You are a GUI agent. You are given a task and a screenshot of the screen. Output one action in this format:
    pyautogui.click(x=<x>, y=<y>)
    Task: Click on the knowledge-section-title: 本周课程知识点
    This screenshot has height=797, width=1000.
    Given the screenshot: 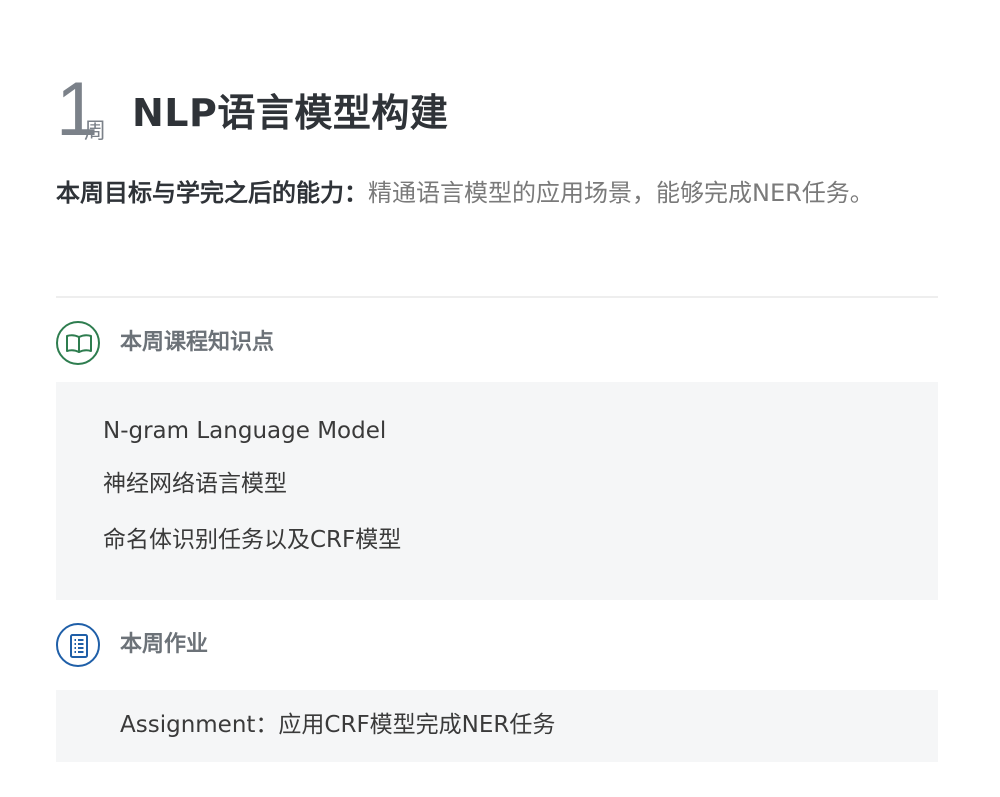 What is the action you would take?
    pyautogui.click(x=197, y=342)
    